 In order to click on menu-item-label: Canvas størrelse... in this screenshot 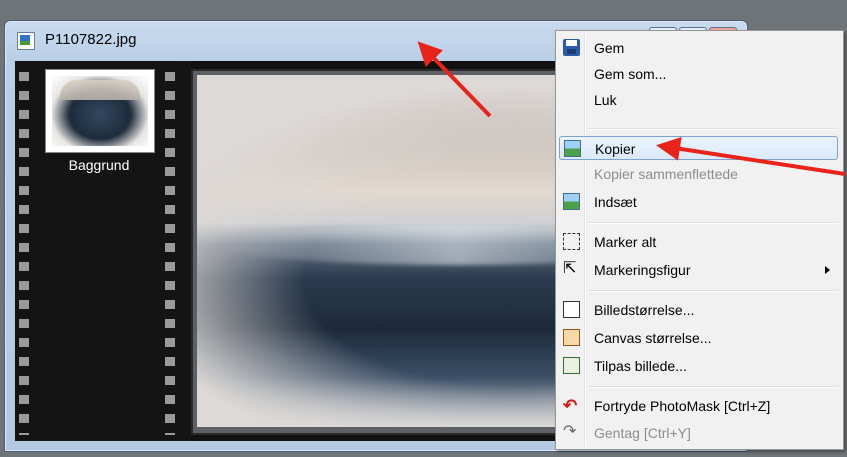, I will do `click(653, 338)`.